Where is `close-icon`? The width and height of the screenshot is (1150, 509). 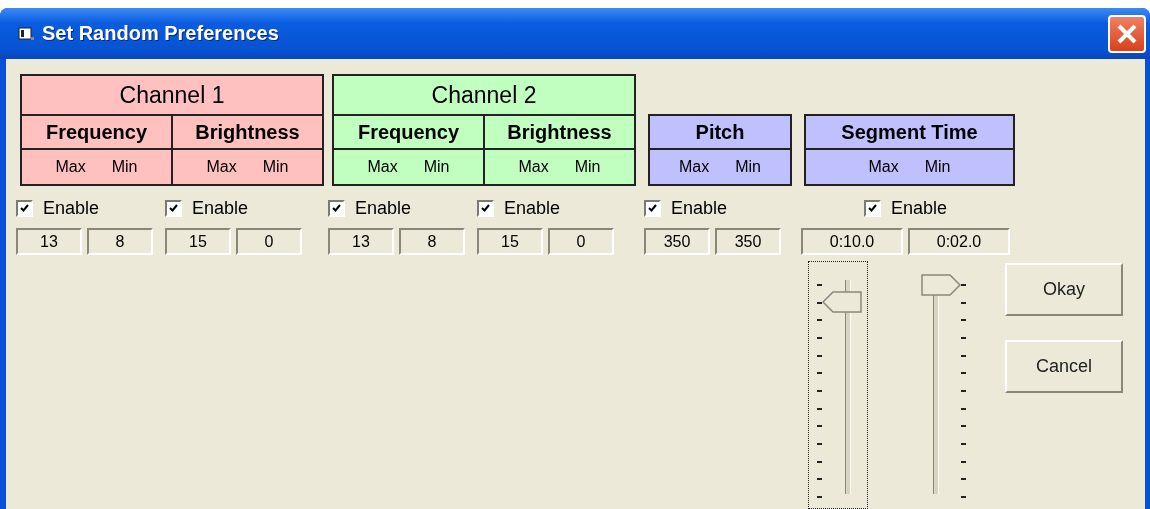
close-icon is located at coordinates (1127, 33).